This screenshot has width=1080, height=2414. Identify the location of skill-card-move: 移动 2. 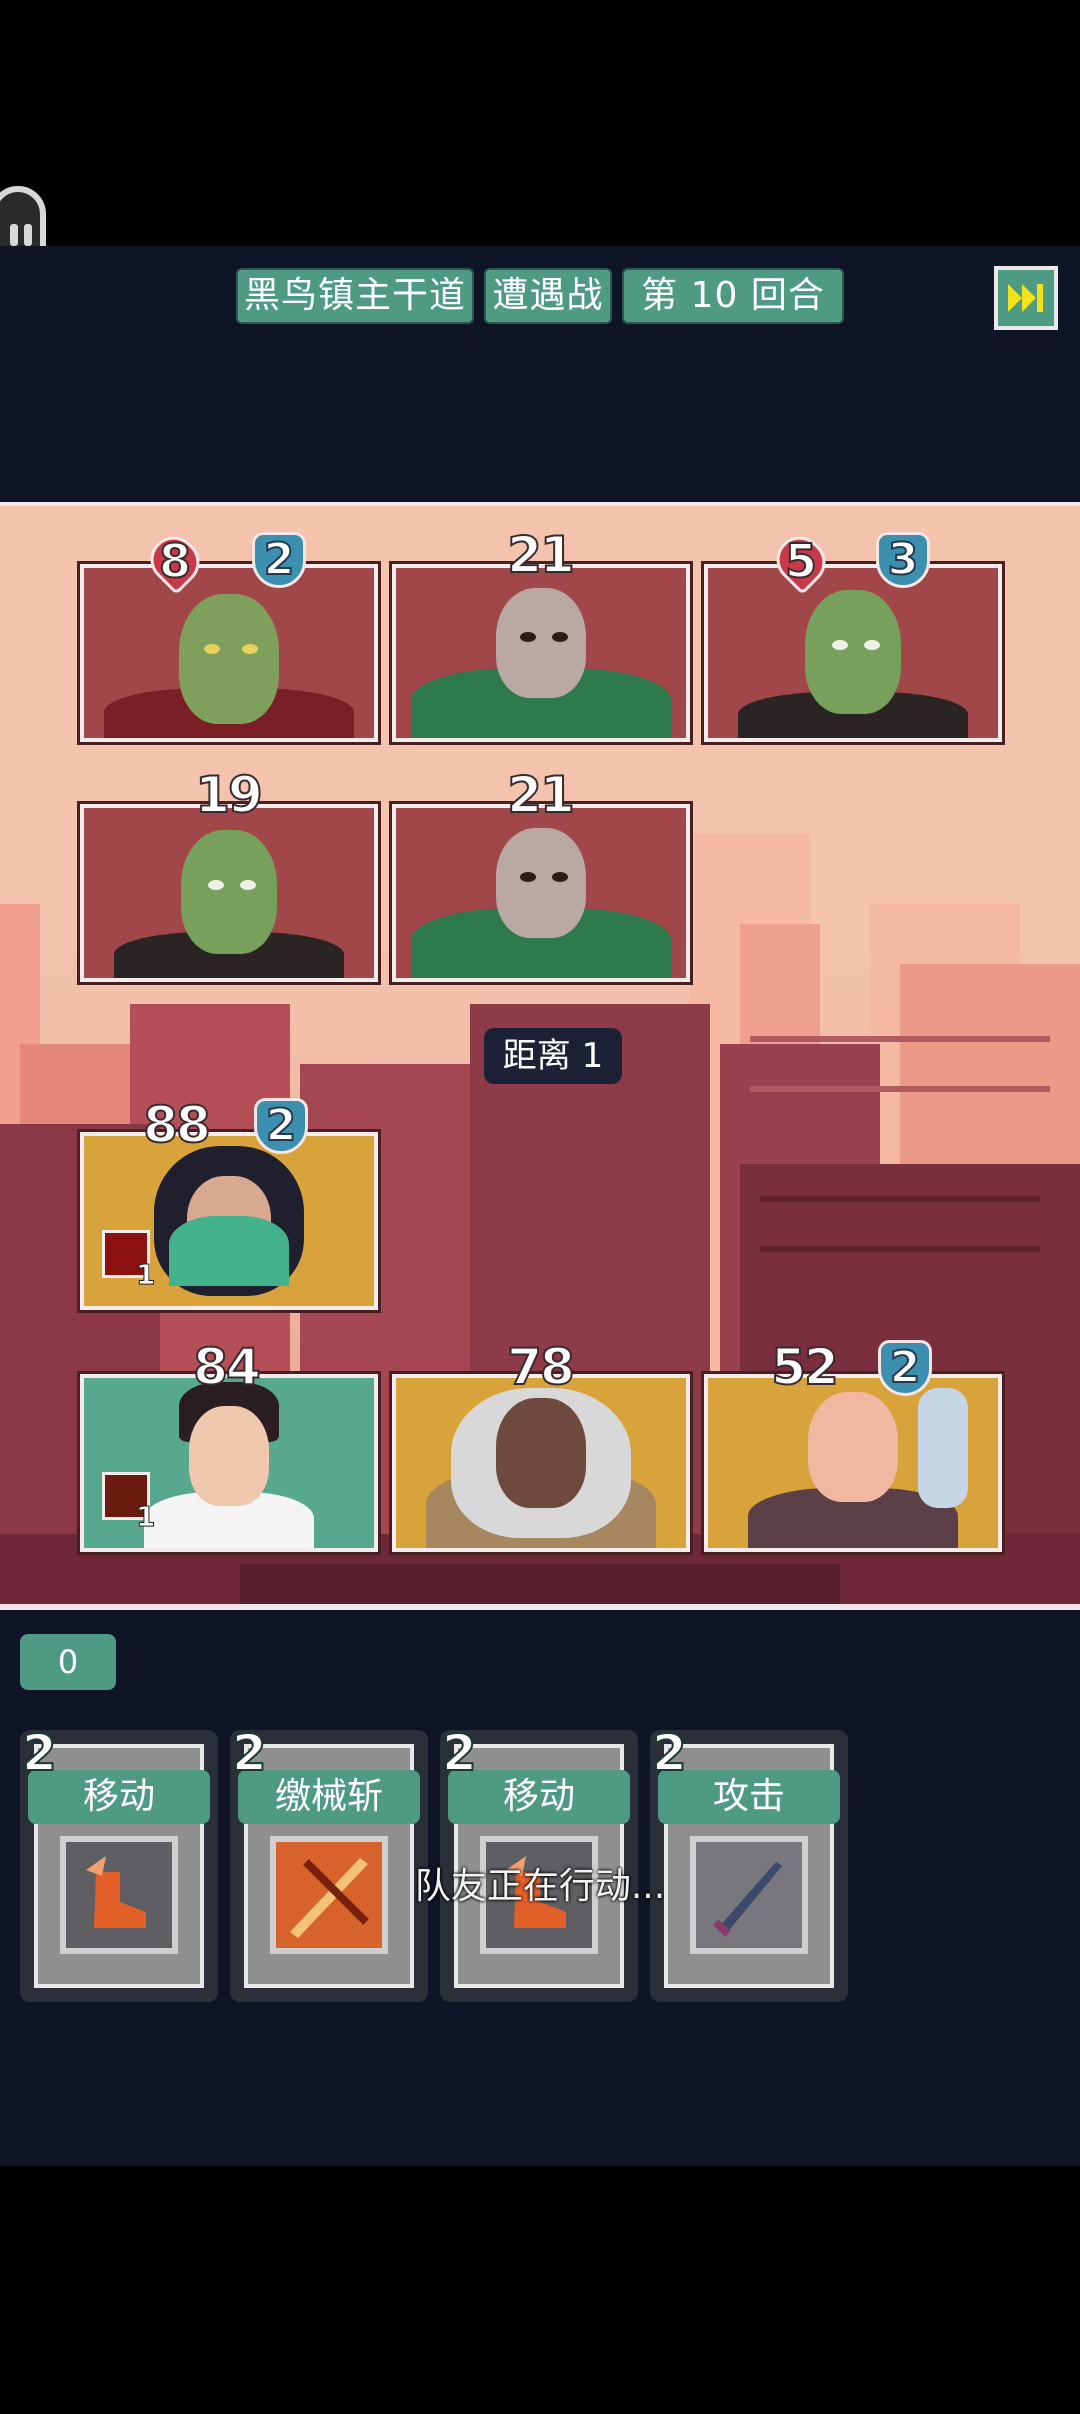
(119, 1862).